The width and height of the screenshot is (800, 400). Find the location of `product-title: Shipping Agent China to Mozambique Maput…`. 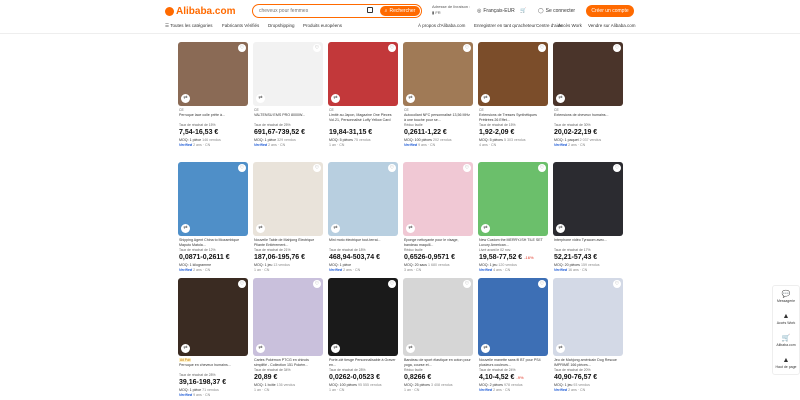

product-title: Shipping Agent China to Mozambique Maput… is located at coordinates (213, 242).